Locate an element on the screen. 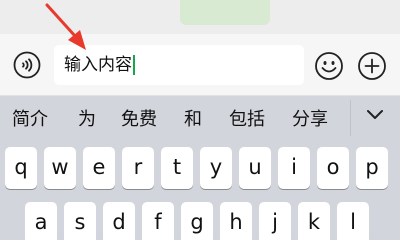 Image resolution: width=400 pixels, height=240 pixels. candidate-word: 和 is located at coordinates (193, 120).